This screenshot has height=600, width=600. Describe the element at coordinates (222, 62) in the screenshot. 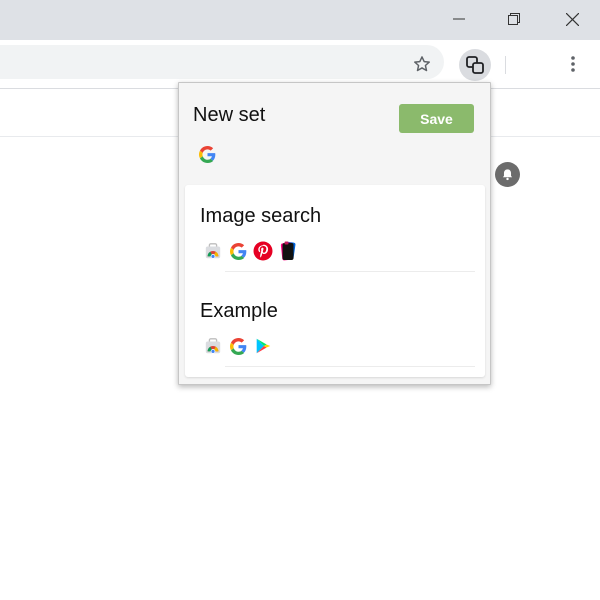

I see `address-bar` at that location.